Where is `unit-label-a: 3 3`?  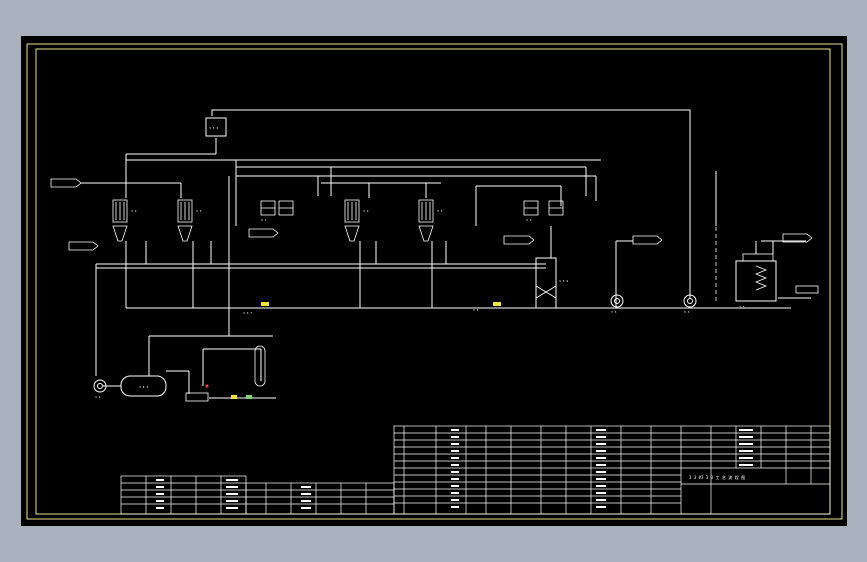
unit-label-a: 3 3 is located at coordinates (134, 211).